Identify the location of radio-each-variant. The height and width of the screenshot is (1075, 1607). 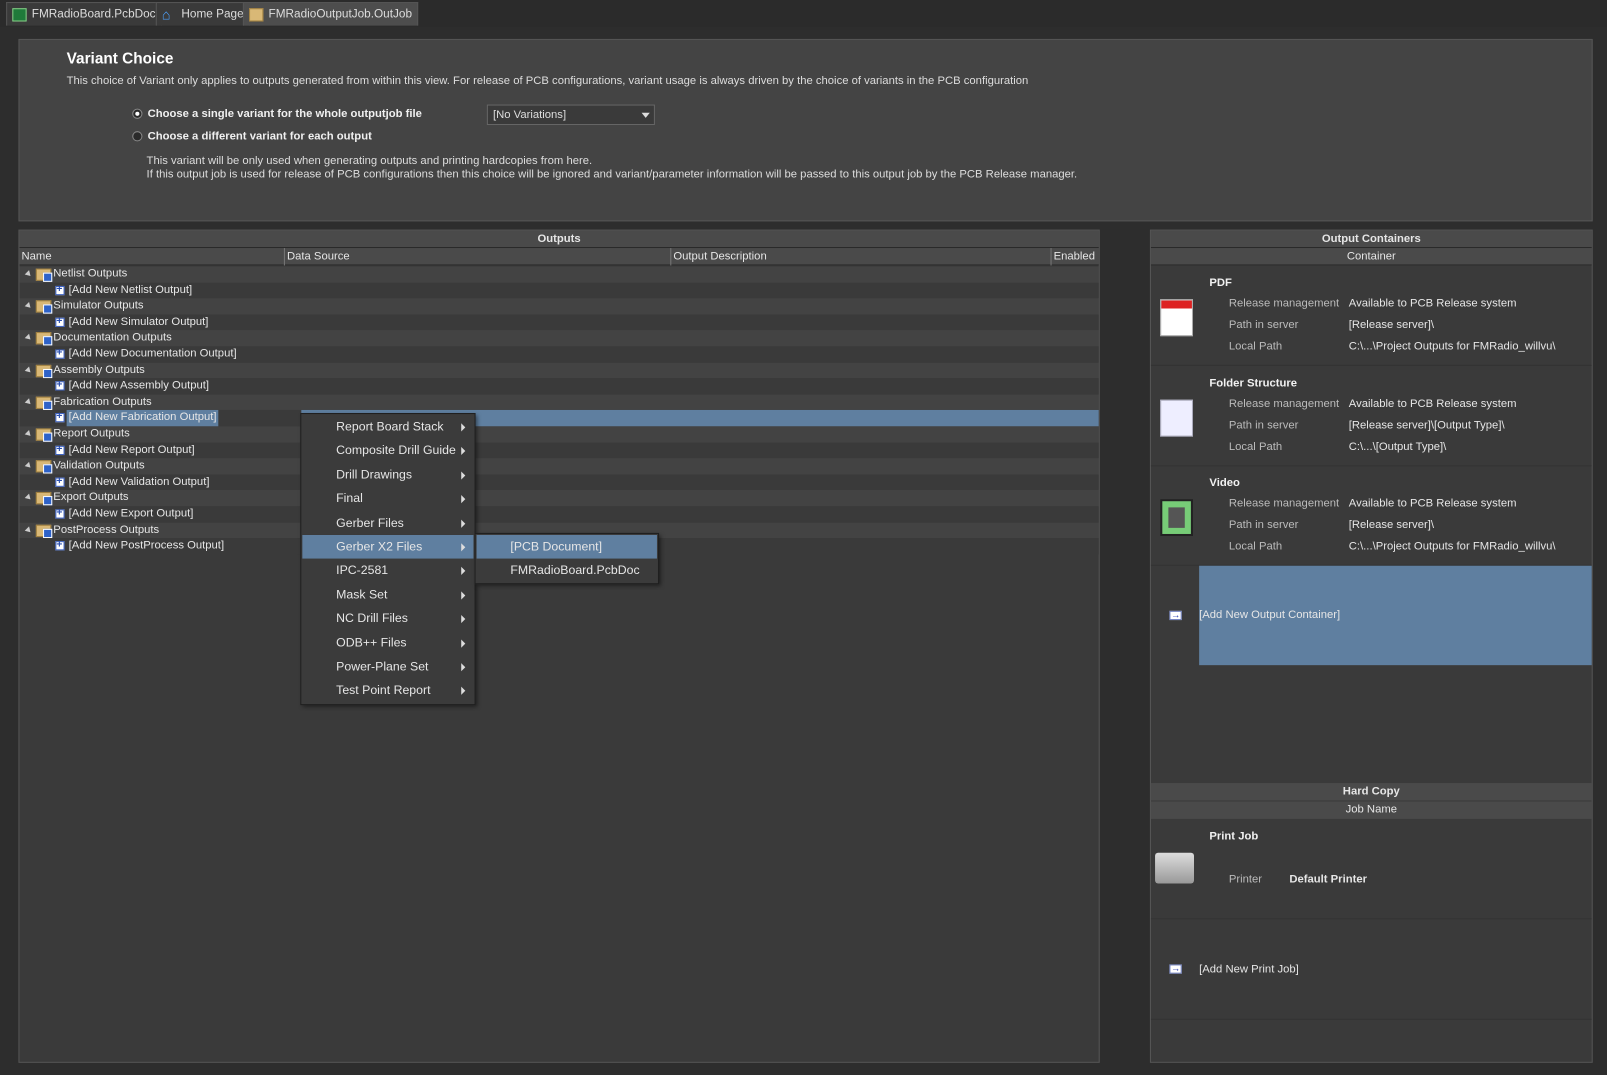
(137, 136).